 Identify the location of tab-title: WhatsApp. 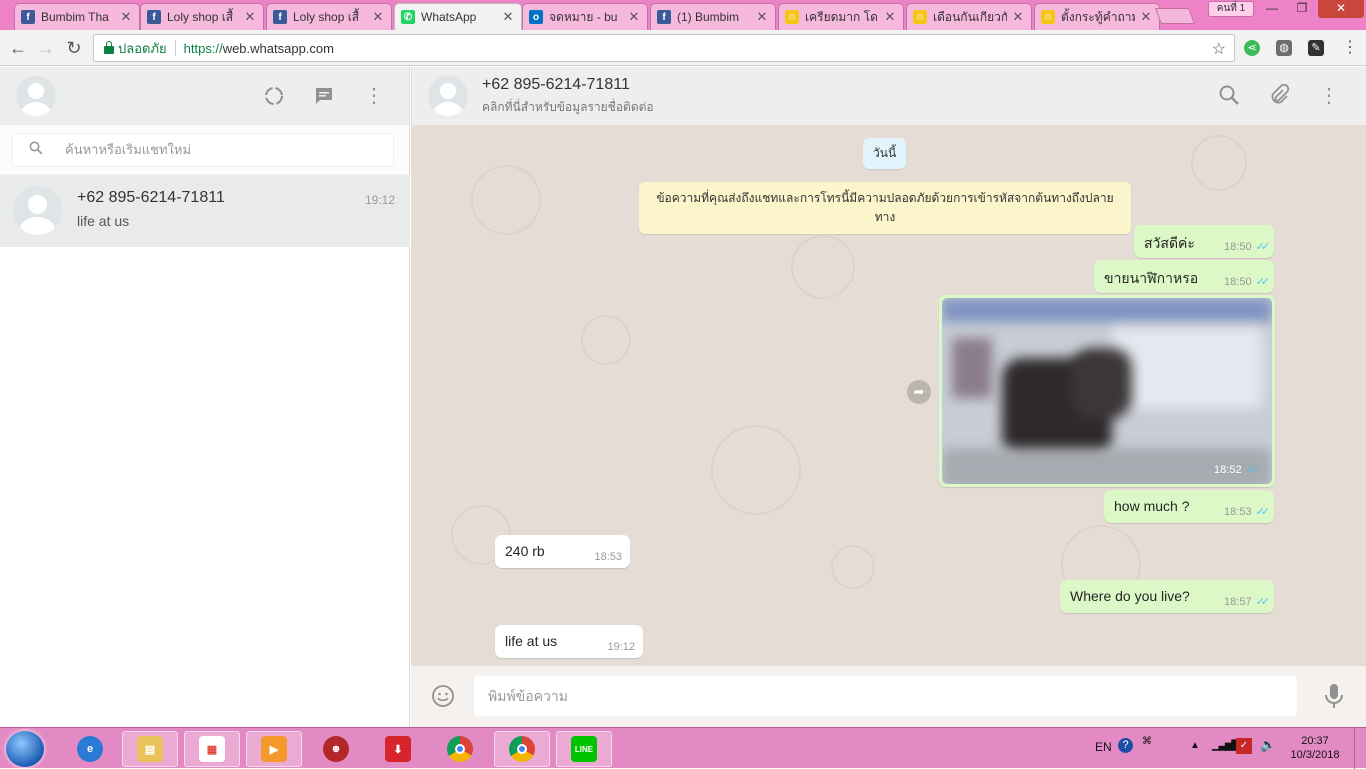
(449, 17).